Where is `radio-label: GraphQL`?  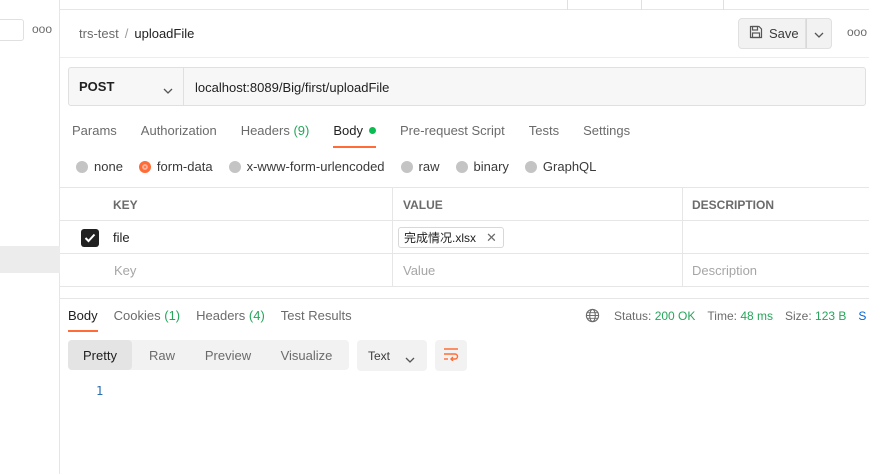 radio-label: GraphQL is located at coordinates (569, 166).